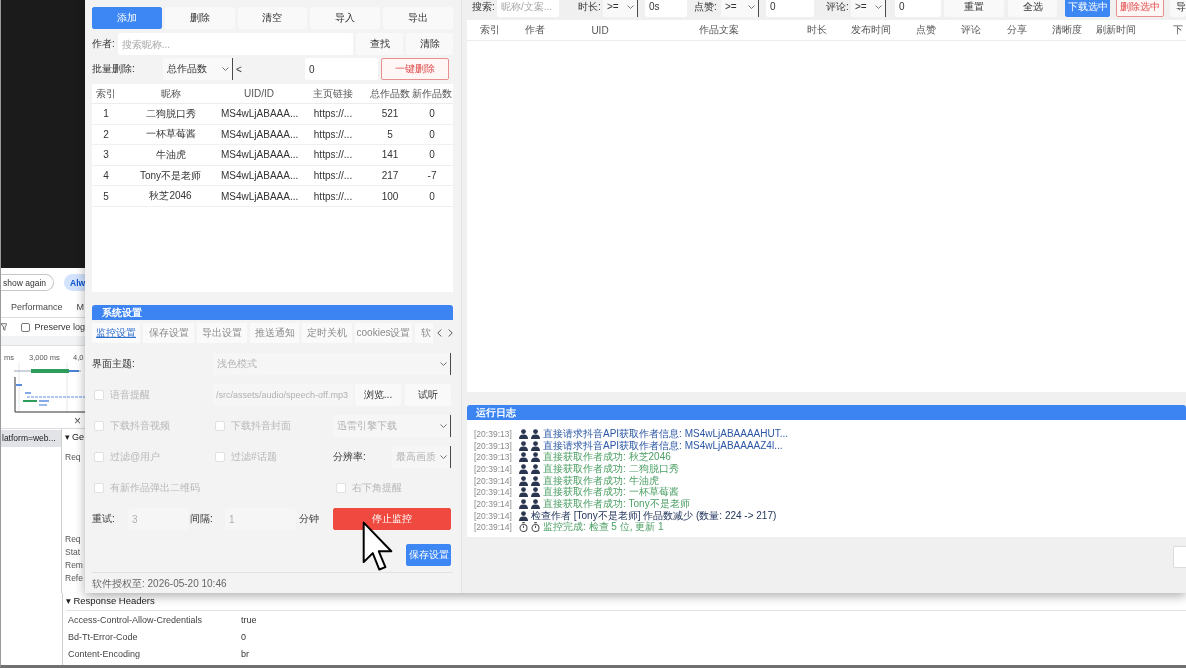 This screenshot has width=1186, height=668. I want to click on field-label: 作者:, so click(103, 44).